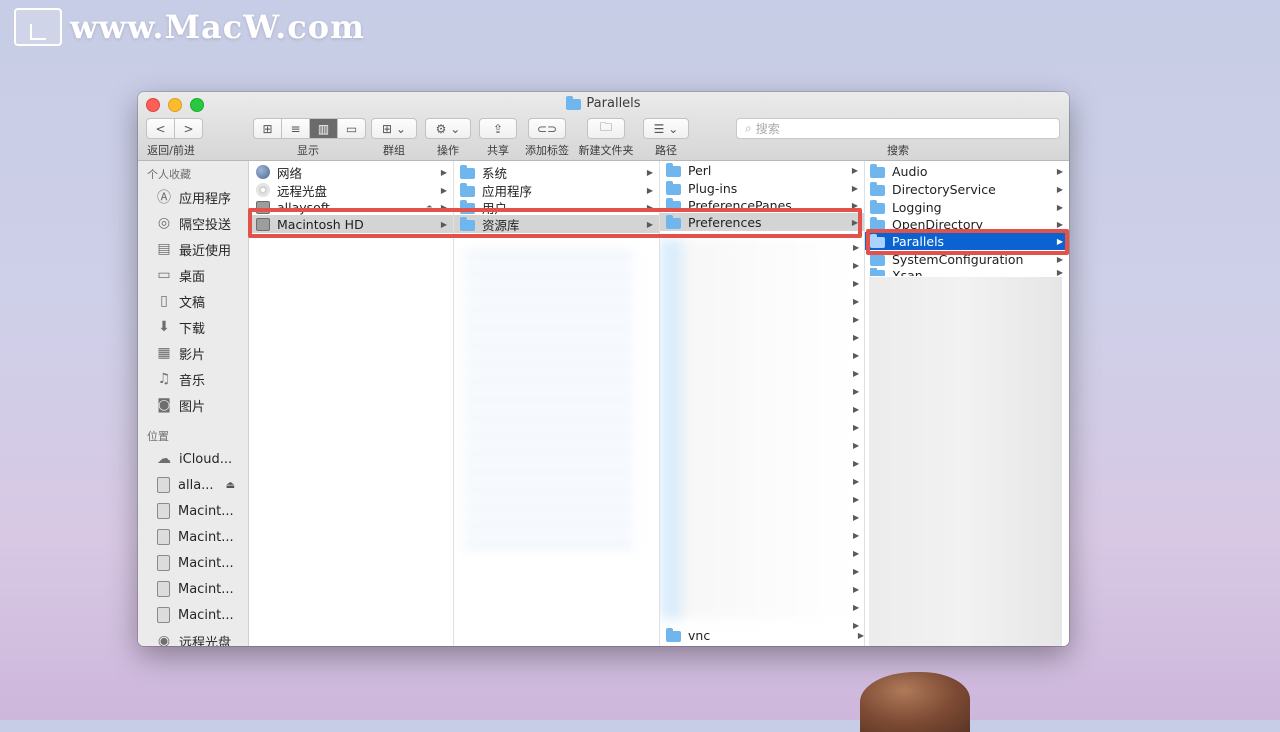  What do you see at coordinates (193, 275) in the screenshot?
I see `sidebar-item-desktop: ▭ 桌面` at bounding box center [193, 275].